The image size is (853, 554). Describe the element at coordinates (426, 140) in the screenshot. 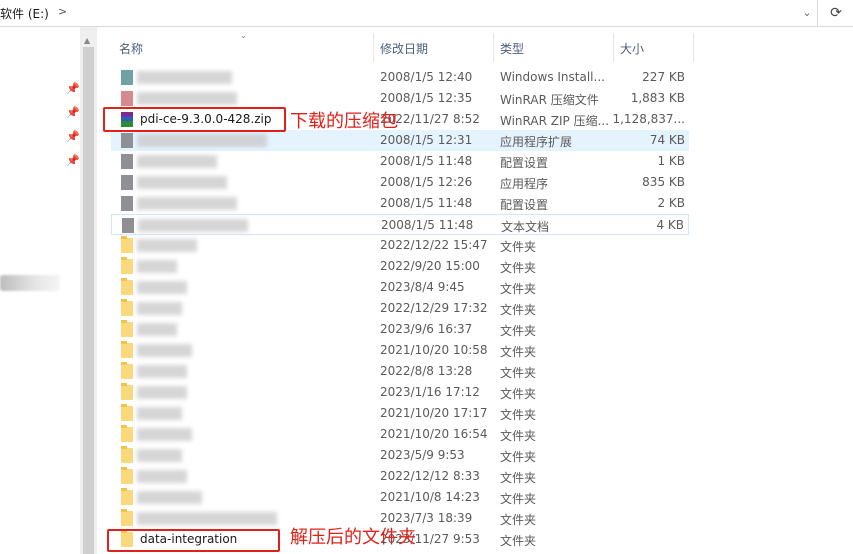

I see `file-date: 2008/1/5 12:31` at that location.